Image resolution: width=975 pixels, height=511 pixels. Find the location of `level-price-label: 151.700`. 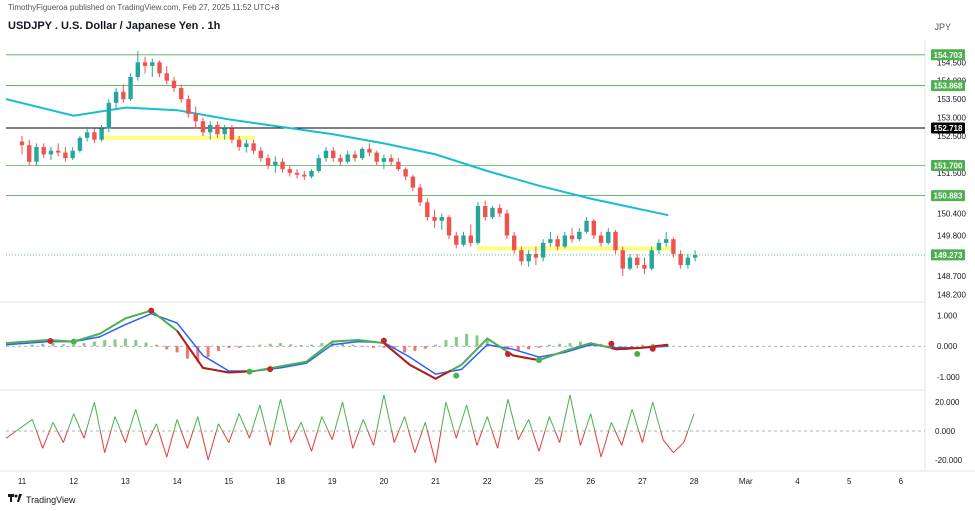

level-price-label: 151.700 is located at coordinates (948, 165).